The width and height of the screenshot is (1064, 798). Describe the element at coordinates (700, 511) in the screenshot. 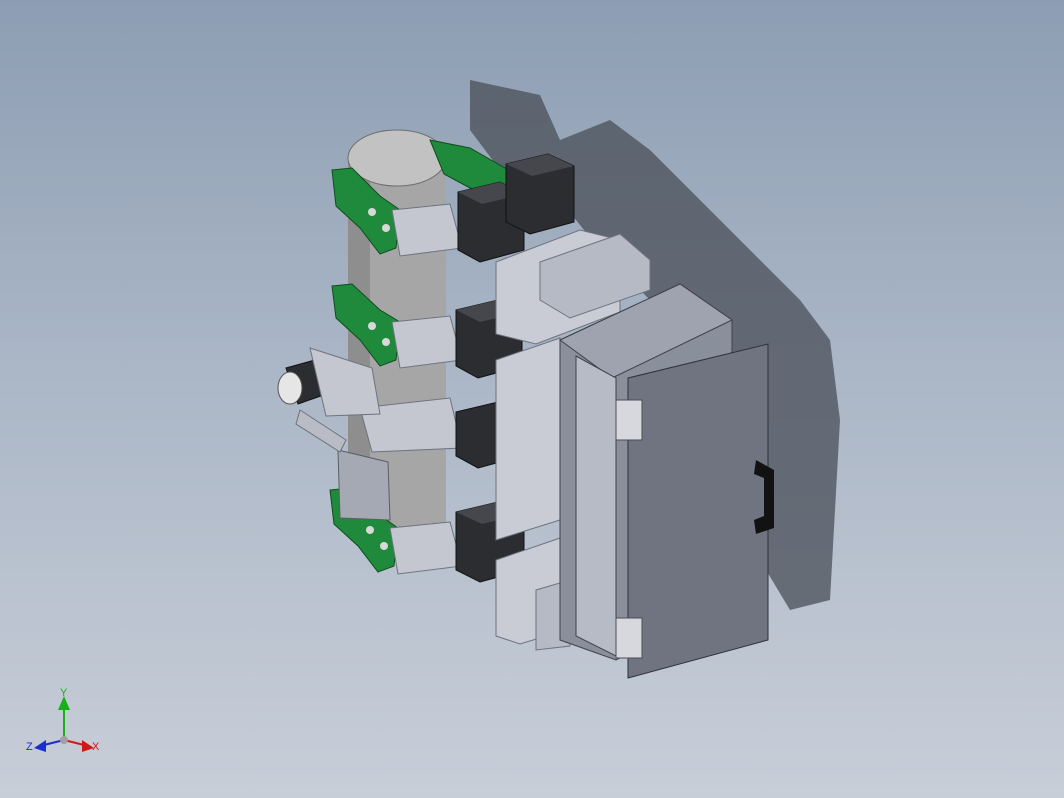

I see `cabinet-door` at that location.